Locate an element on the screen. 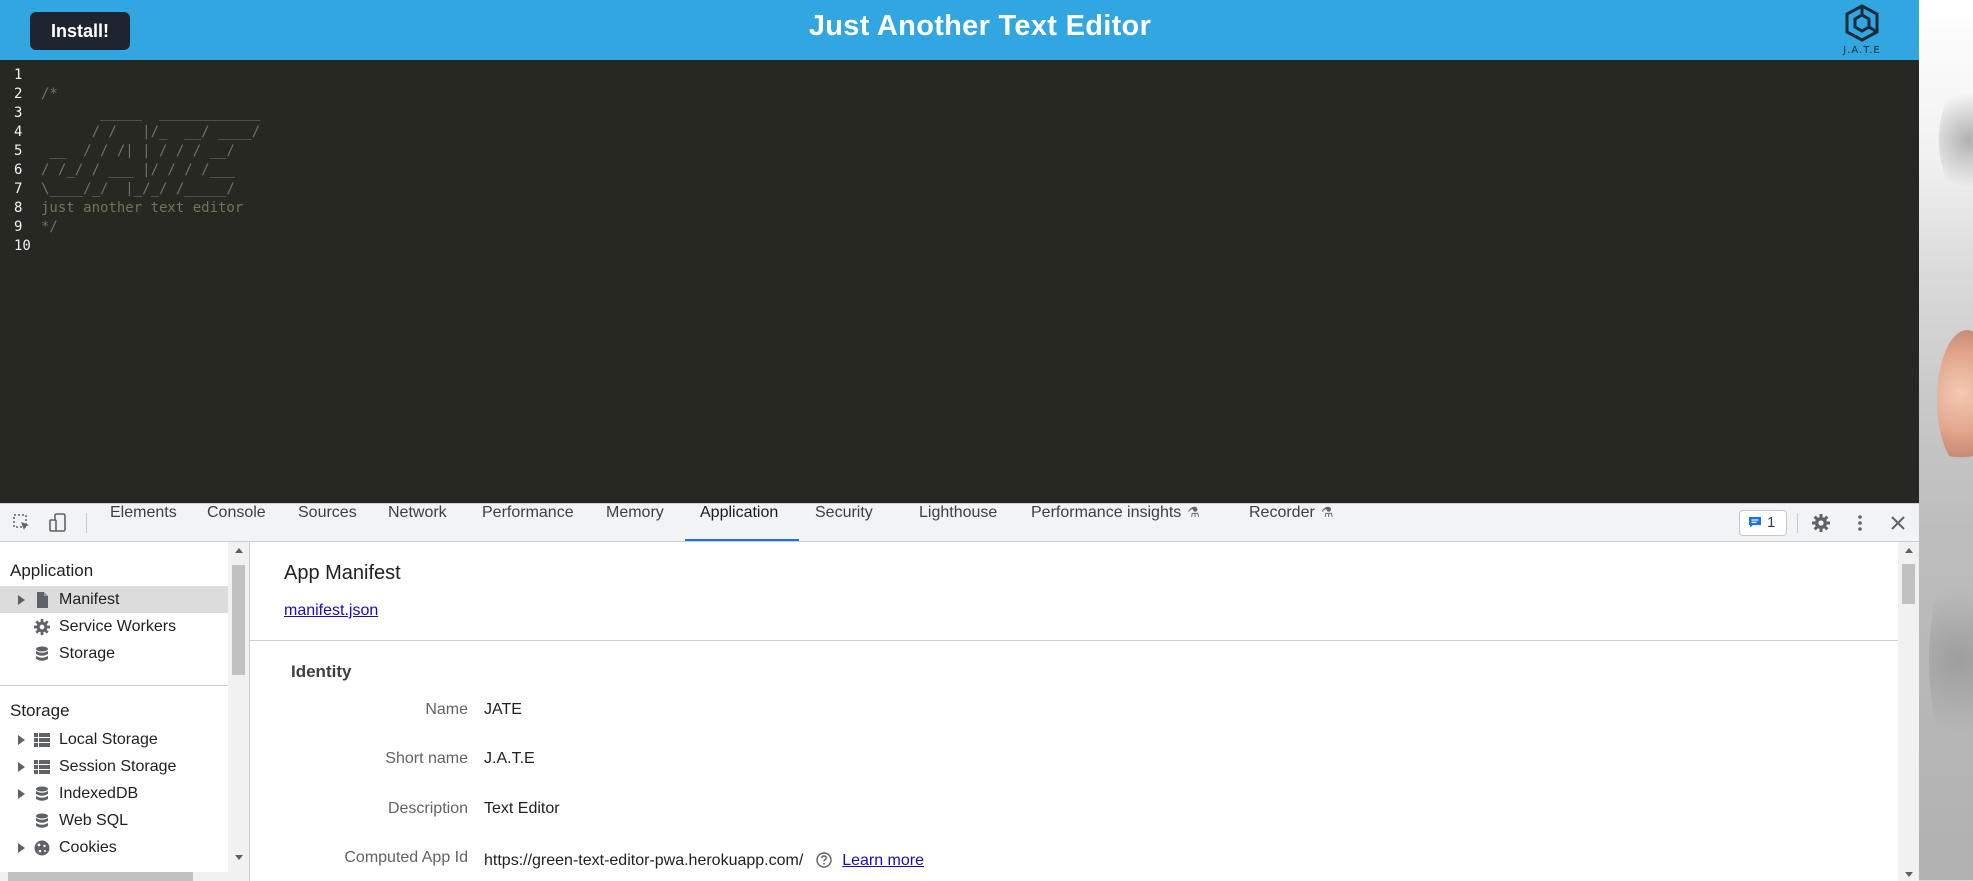 This screenshot has height=881, width=1973. line-number: 10 is located at coordinates (22, 246).